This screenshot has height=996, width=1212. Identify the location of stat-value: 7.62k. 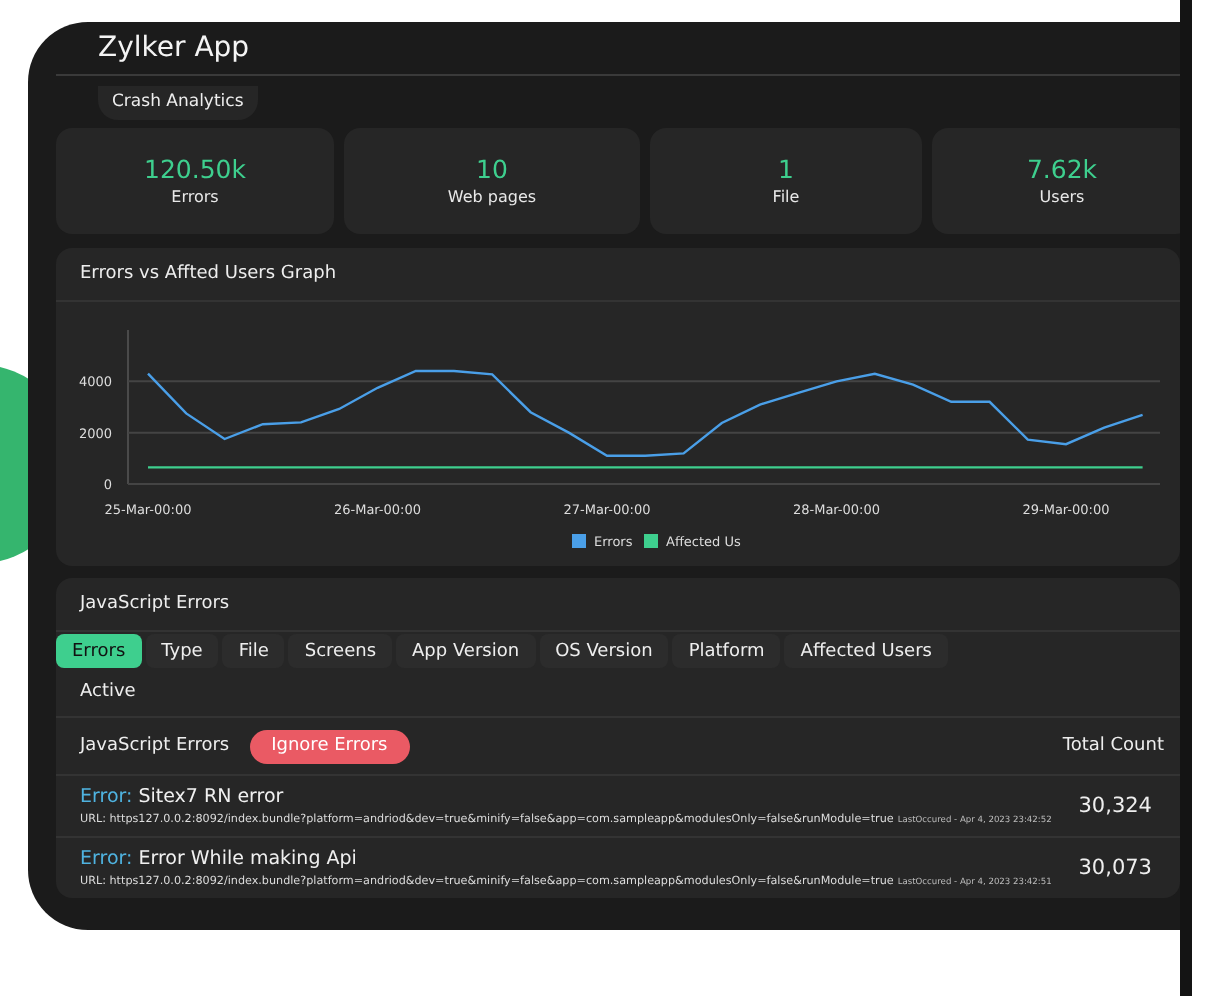
(1062, 170).